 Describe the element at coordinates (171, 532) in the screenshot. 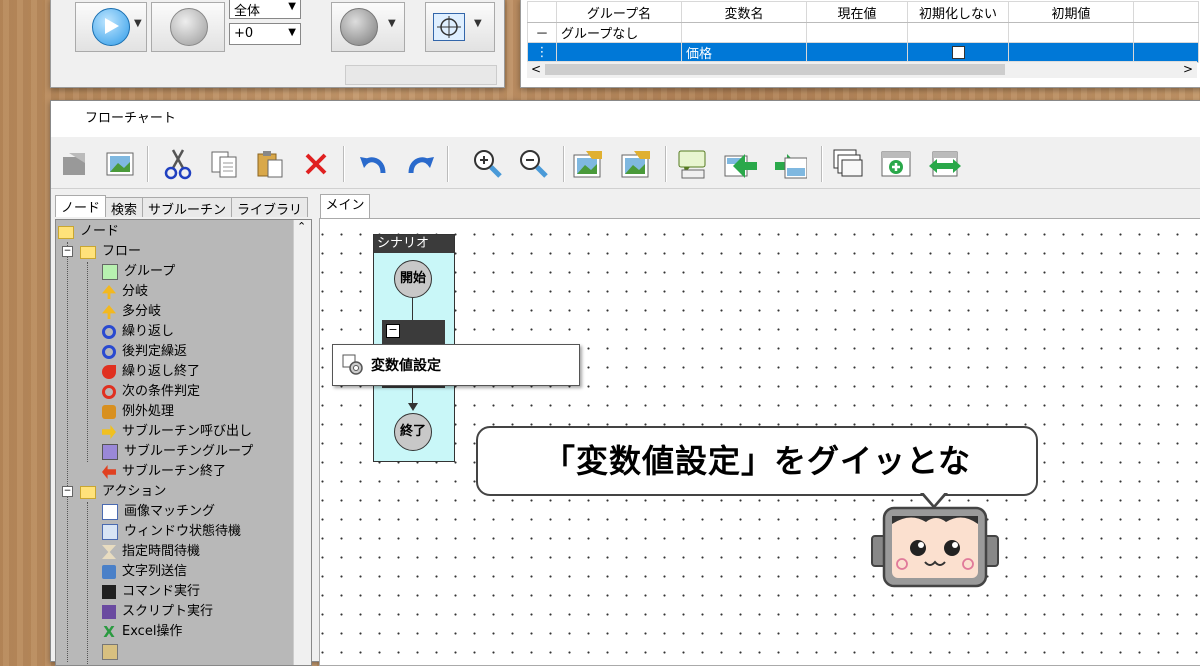

I see `tree-item-window-wait: ウィンドウ状態待機` at that location.